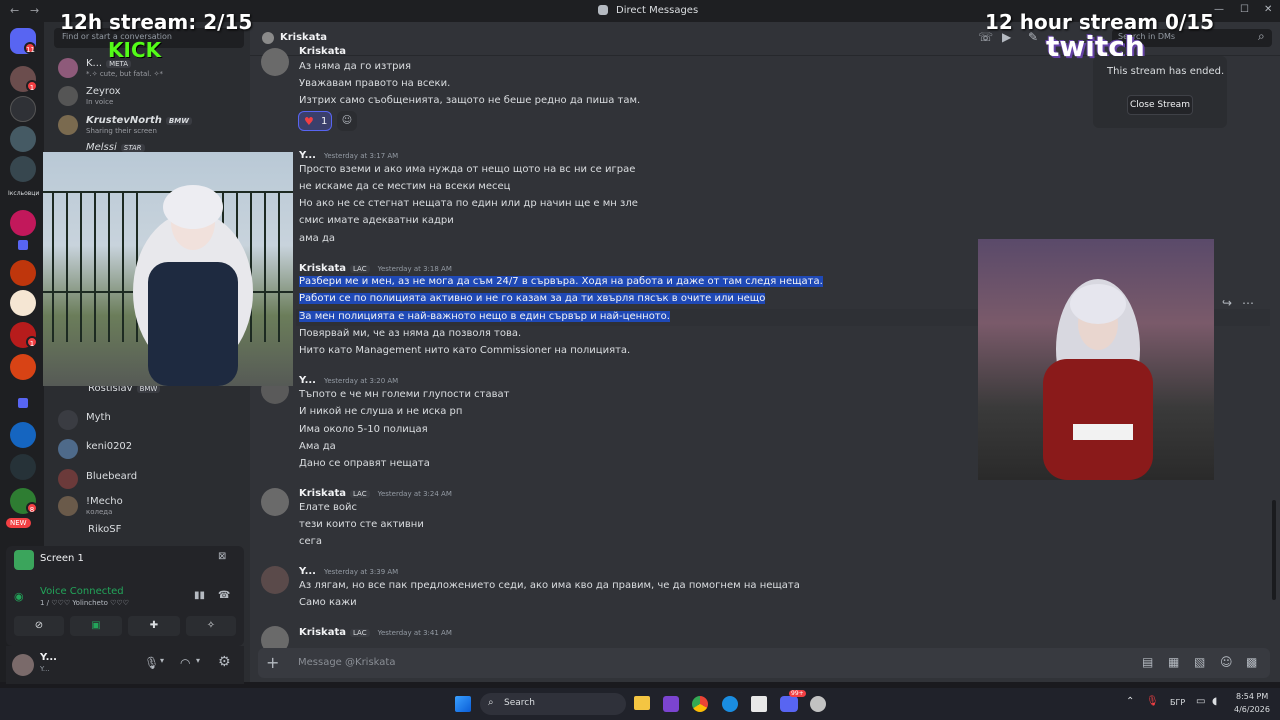 This screenshot has height=720, width=1280. What do you see at coordinates (272, 662) in the screenshot?
I see `attach-plus-icon: +` at bounding box center [272, 662].